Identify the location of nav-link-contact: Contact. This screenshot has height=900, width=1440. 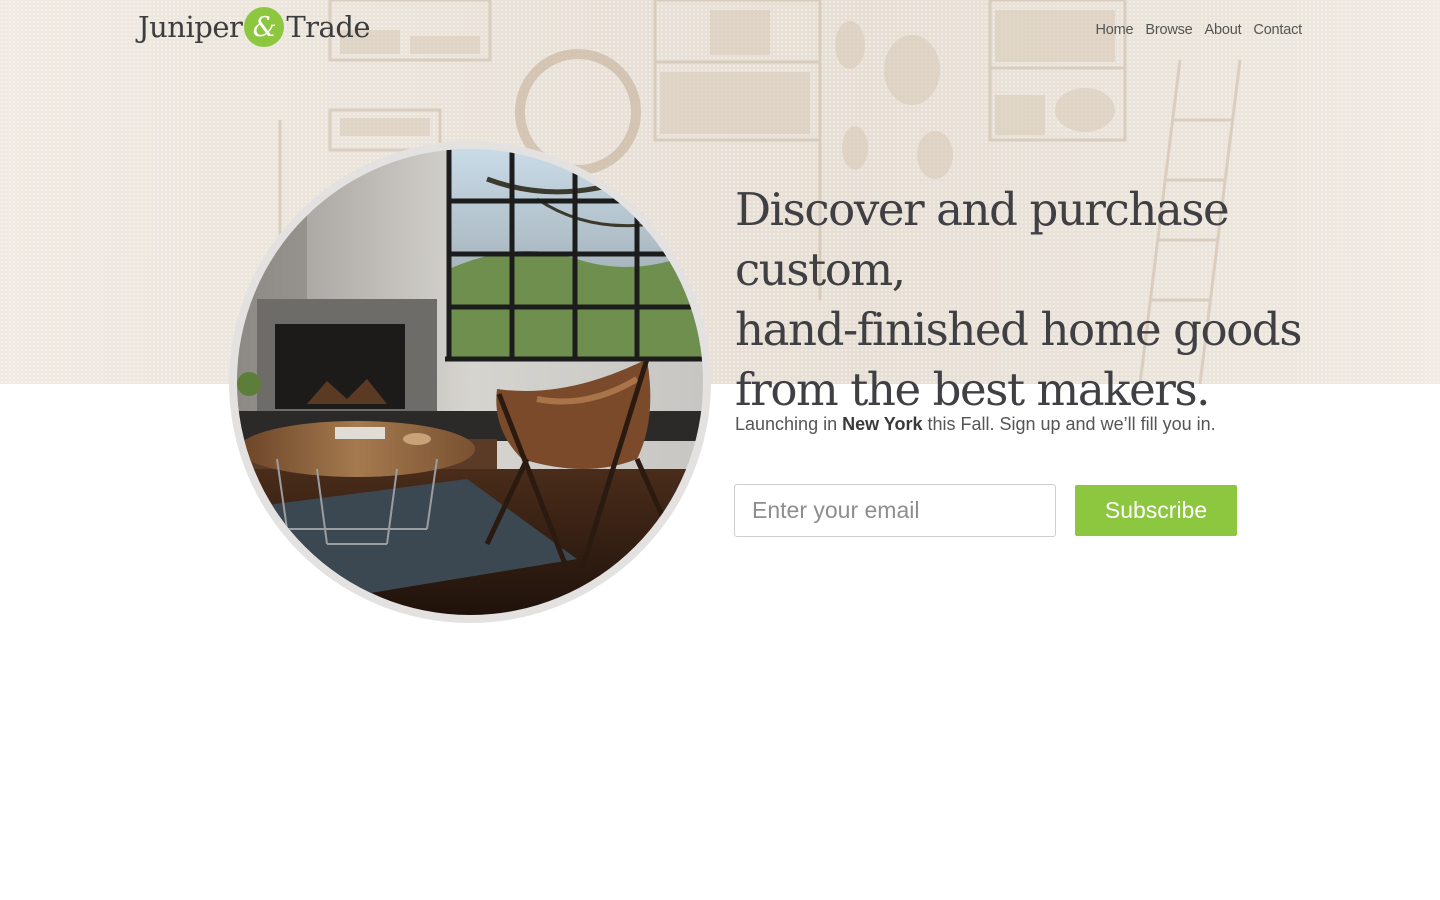
(1277, 30).